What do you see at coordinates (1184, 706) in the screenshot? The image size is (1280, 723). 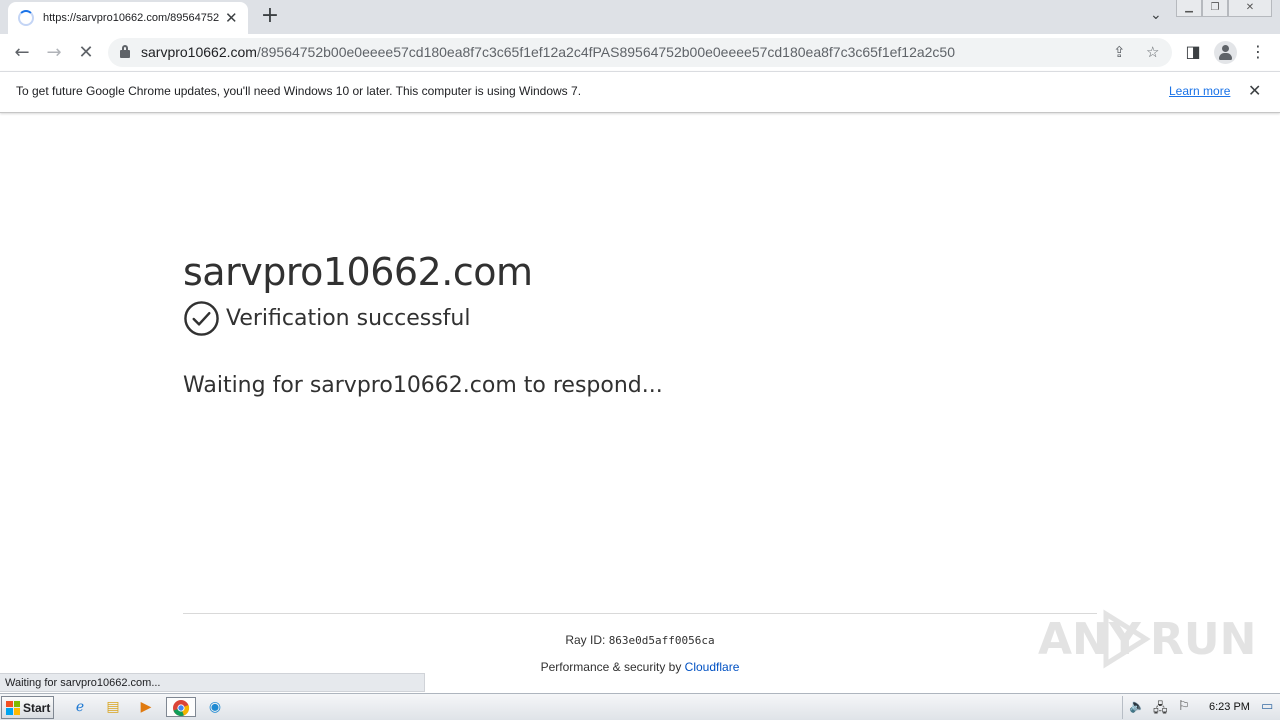 I see `action-center-flag-icon: ⚐` at bounding box center [1184, 706].